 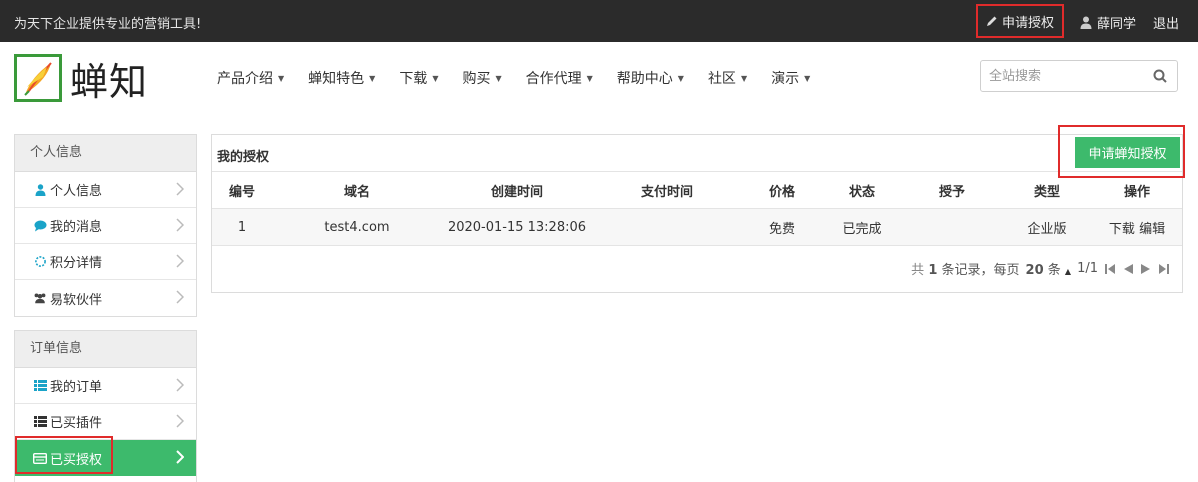 I want to click on cell-grant, so click(x=952, y=227).